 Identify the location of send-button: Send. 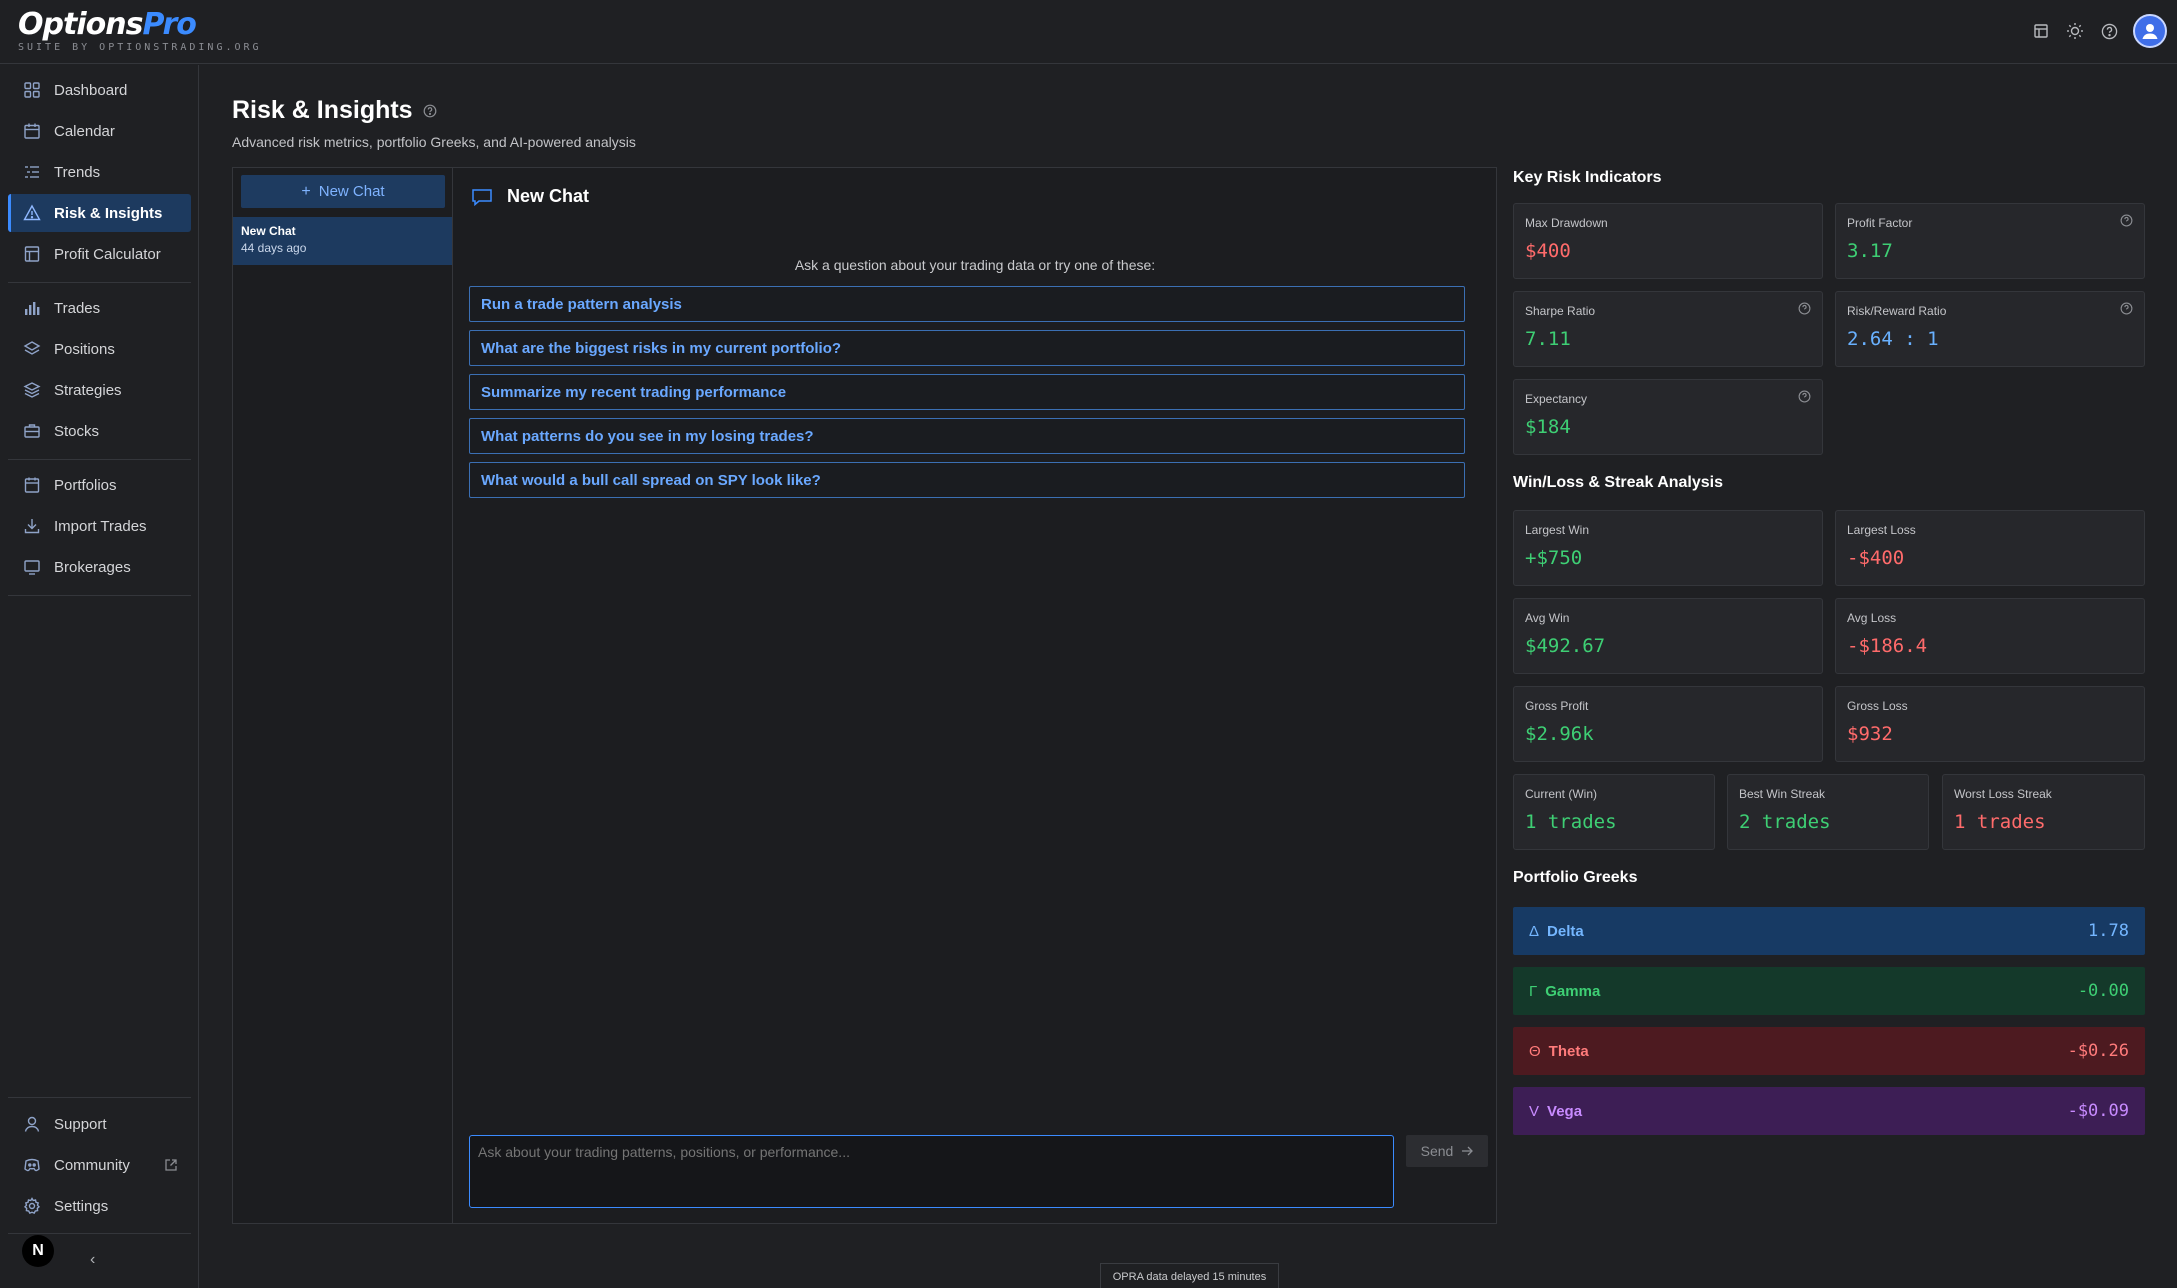
(1447, 1151).